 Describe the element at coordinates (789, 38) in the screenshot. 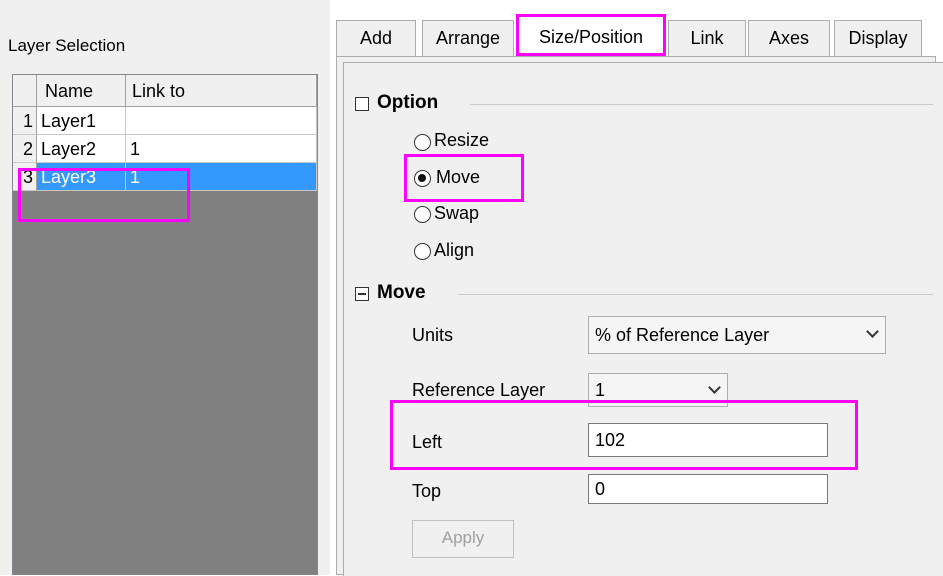

I see `tab-axes: Axes` at that location.